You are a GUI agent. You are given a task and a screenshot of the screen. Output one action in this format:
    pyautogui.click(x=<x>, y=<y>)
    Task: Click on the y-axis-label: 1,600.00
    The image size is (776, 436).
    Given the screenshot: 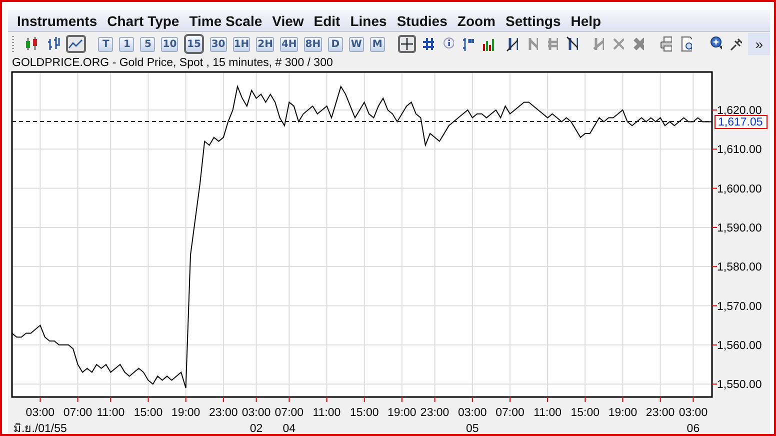 What is the action you would take?
    pyautogui.click(x=739, y=189)
    